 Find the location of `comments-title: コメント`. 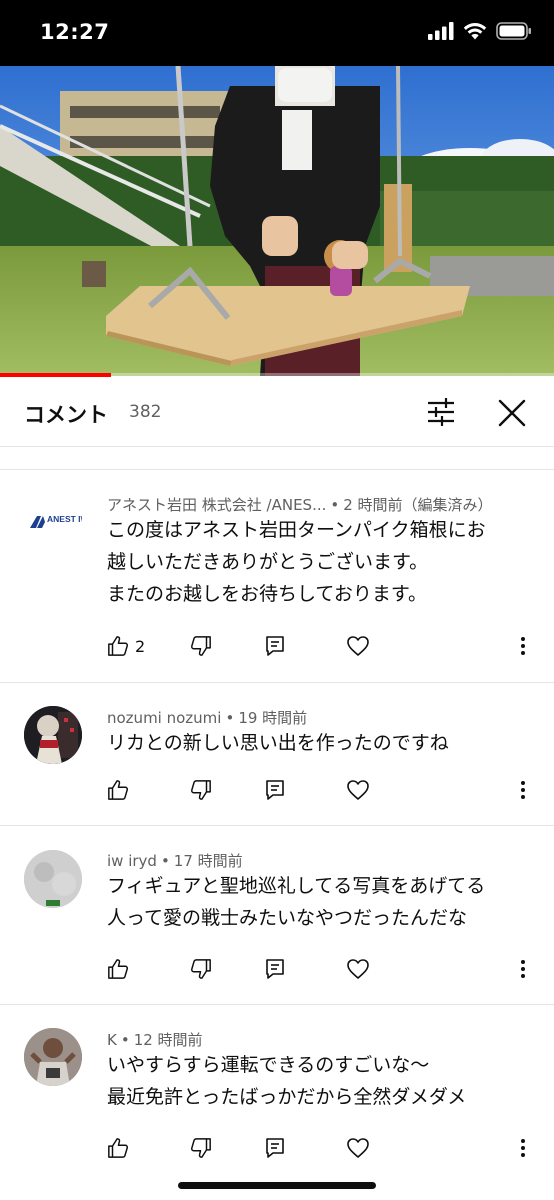

comments-title: コメント is located at coordinates (66, 415).